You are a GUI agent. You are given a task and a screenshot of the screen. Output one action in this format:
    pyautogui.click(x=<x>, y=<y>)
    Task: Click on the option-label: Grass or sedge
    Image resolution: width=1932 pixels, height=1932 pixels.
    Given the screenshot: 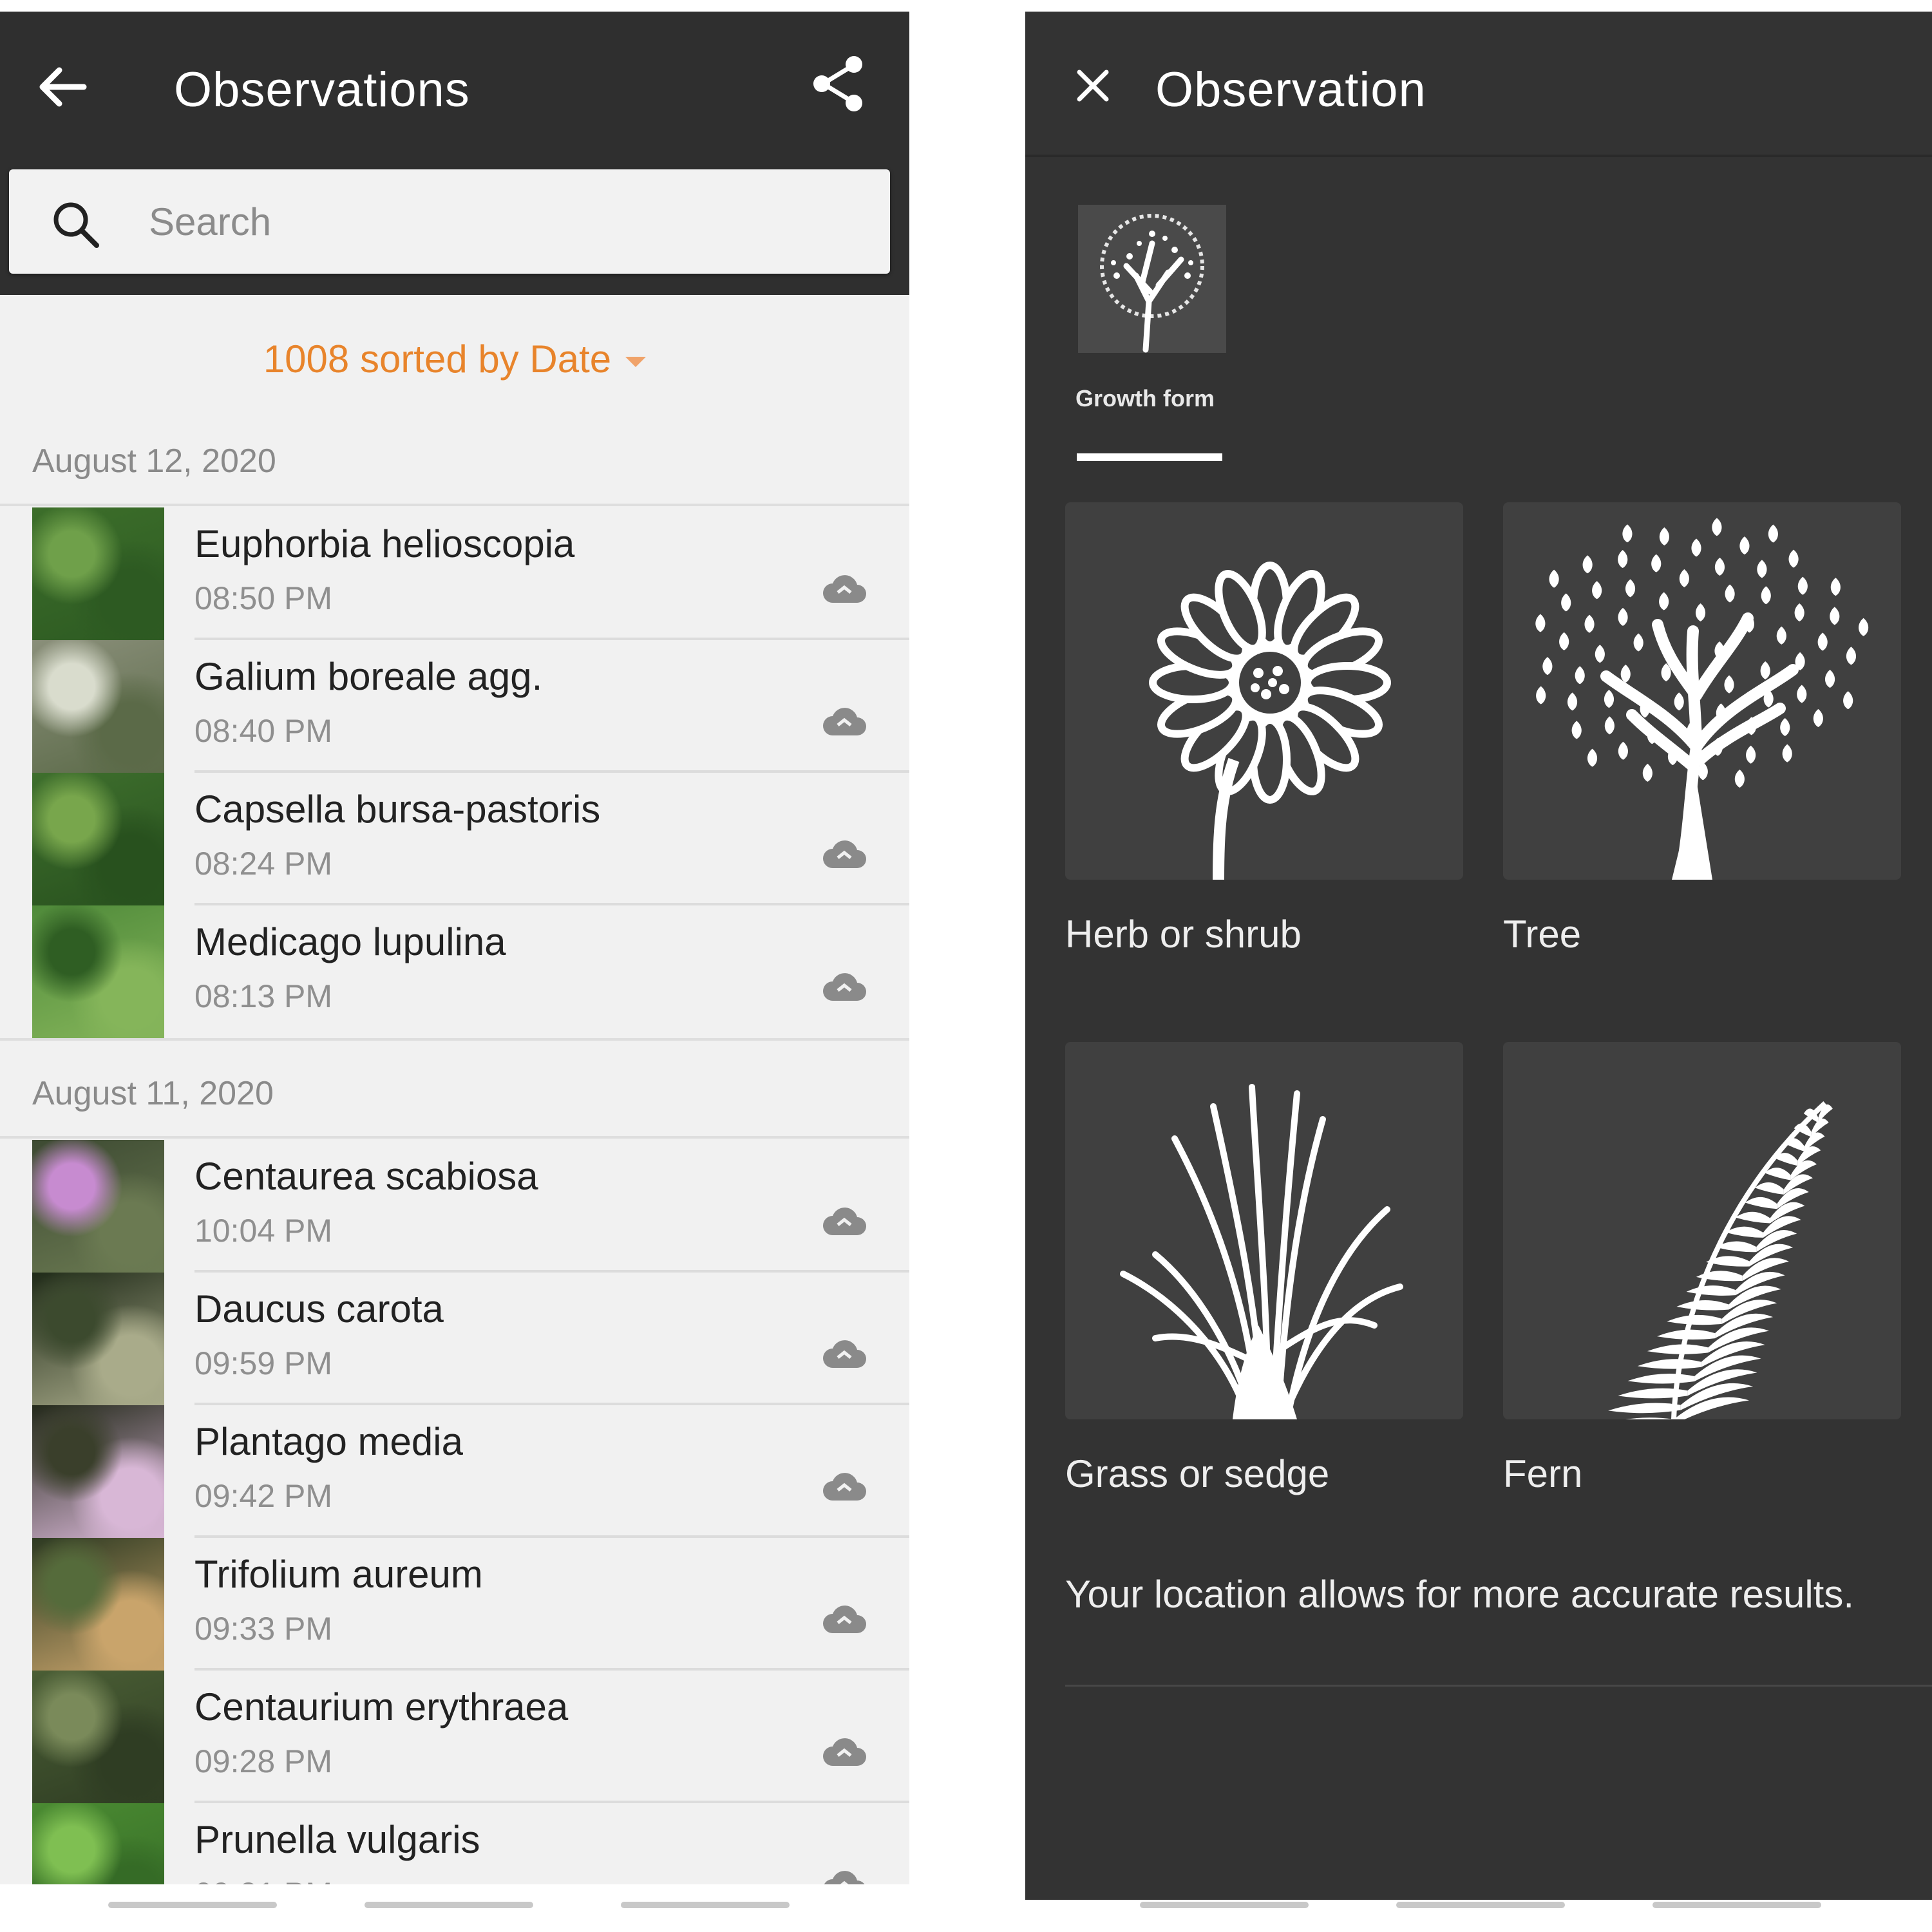 What is the action you would take?
    pyautogui.click(x=1197, y=1473)
    